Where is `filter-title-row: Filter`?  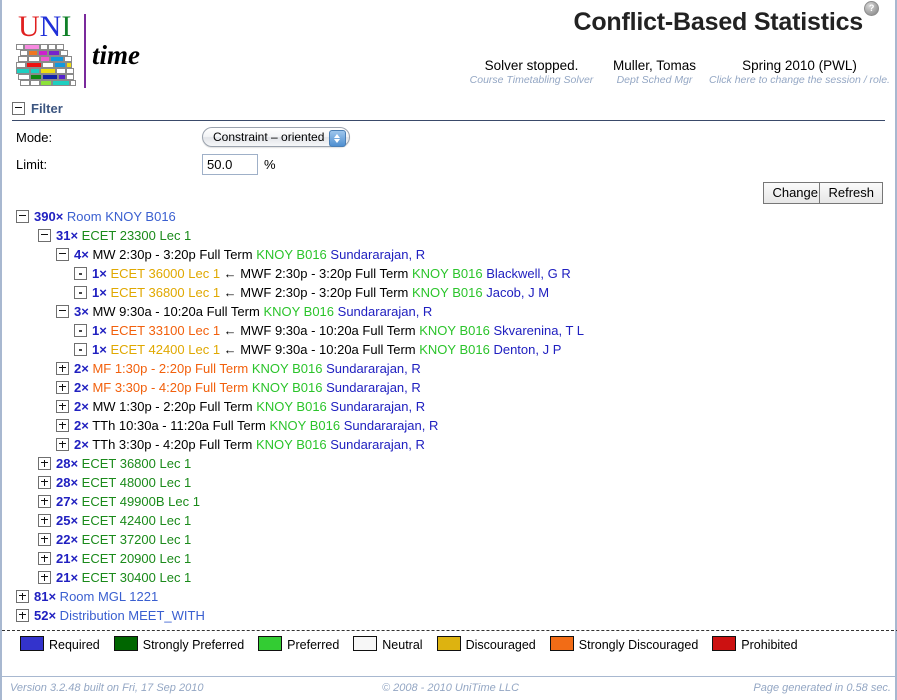
filter-title-row: Filter is located at coordinates (448, 109).